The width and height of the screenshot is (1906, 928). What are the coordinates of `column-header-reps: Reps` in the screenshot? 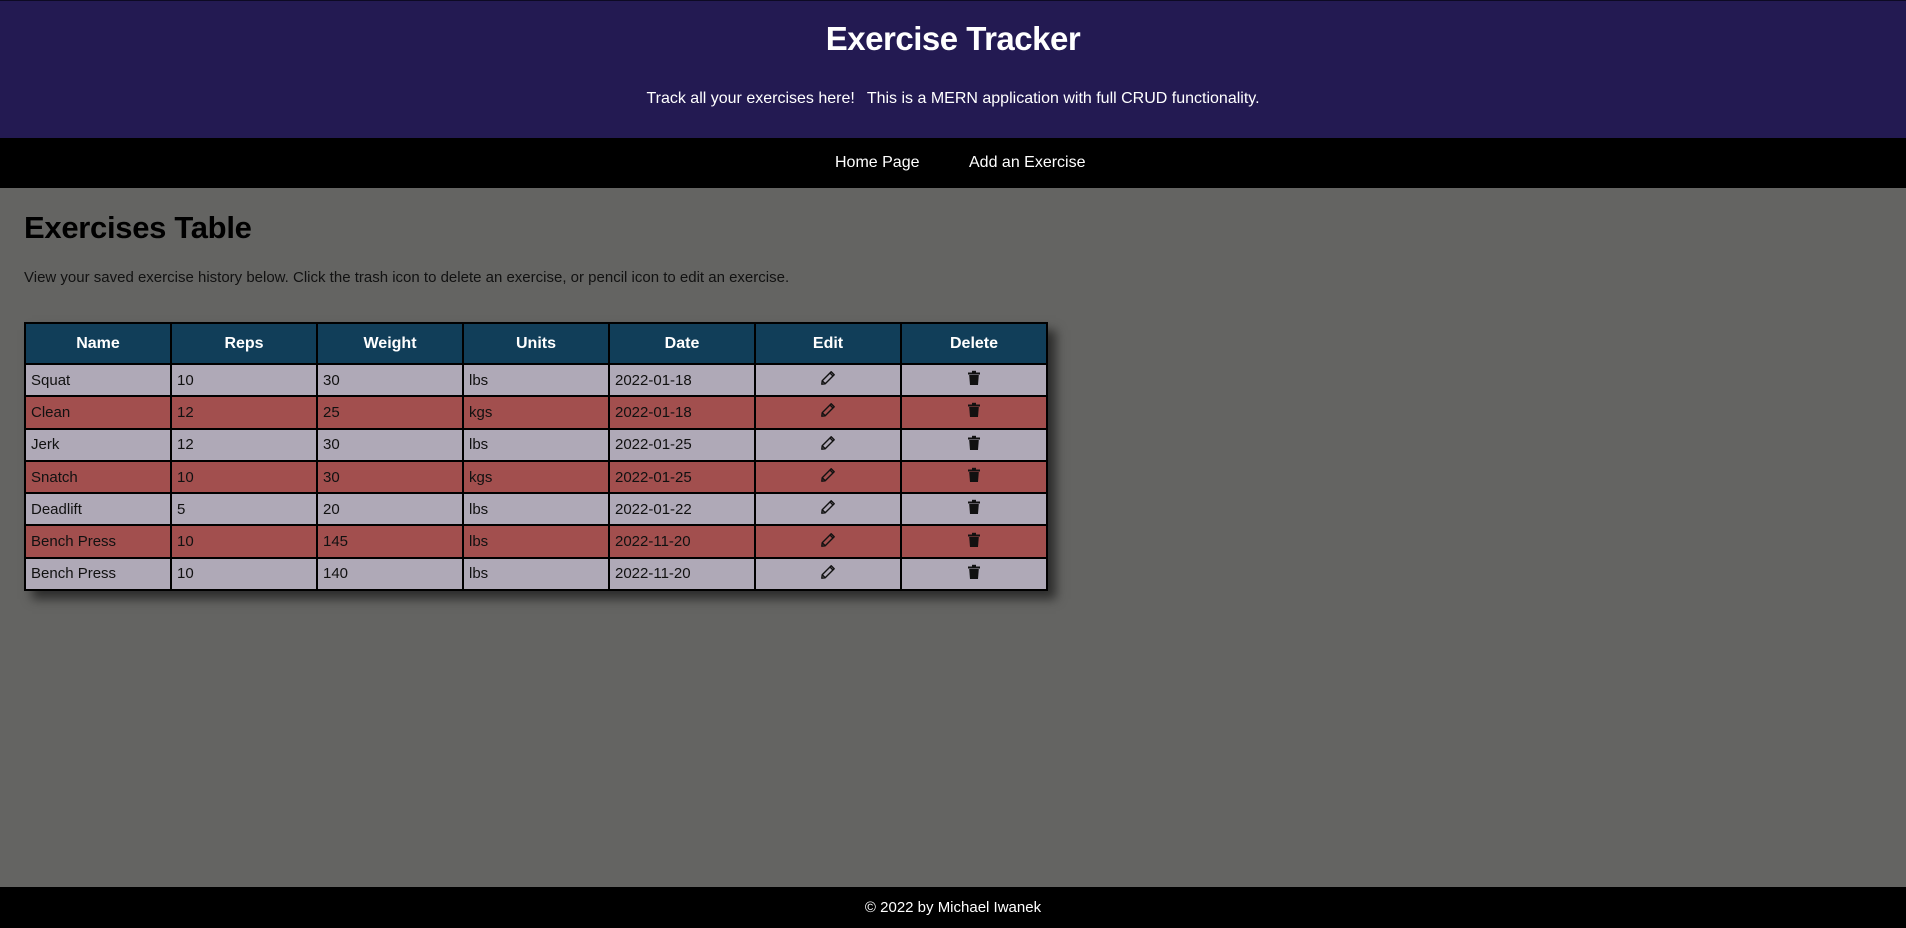 It's located at (244, 343).